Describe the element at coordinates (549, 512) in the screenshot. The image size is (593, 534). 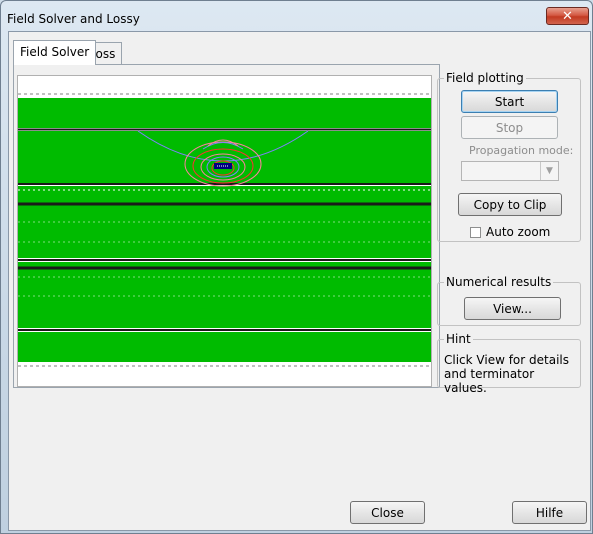
I see `help-button: Hilfe` at that location.